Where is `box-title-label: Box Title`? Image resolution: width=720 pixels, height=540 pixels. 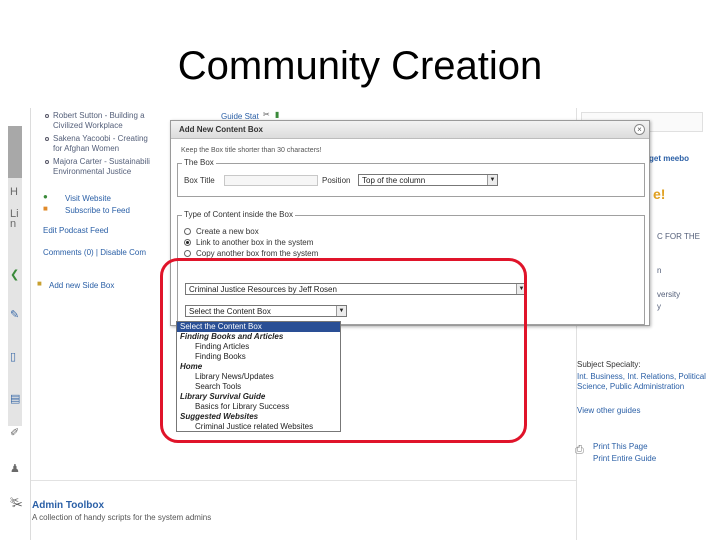
box-title-label: Box Title is located at coordinates (199, 180).